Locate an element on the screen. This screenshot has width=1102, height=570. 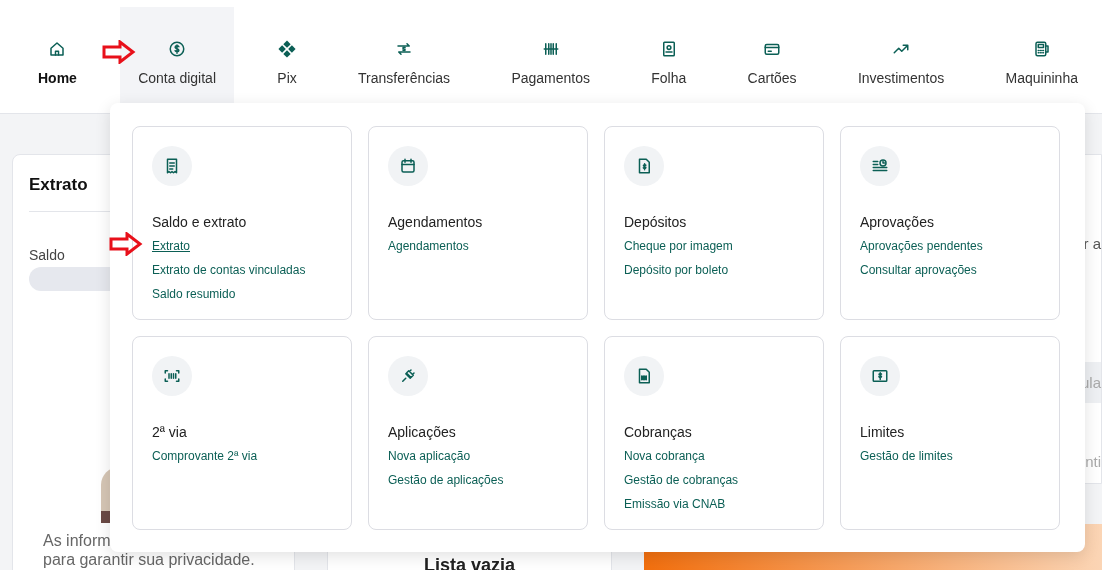
nav-tab: Pix is located at coordinates (287, 55).